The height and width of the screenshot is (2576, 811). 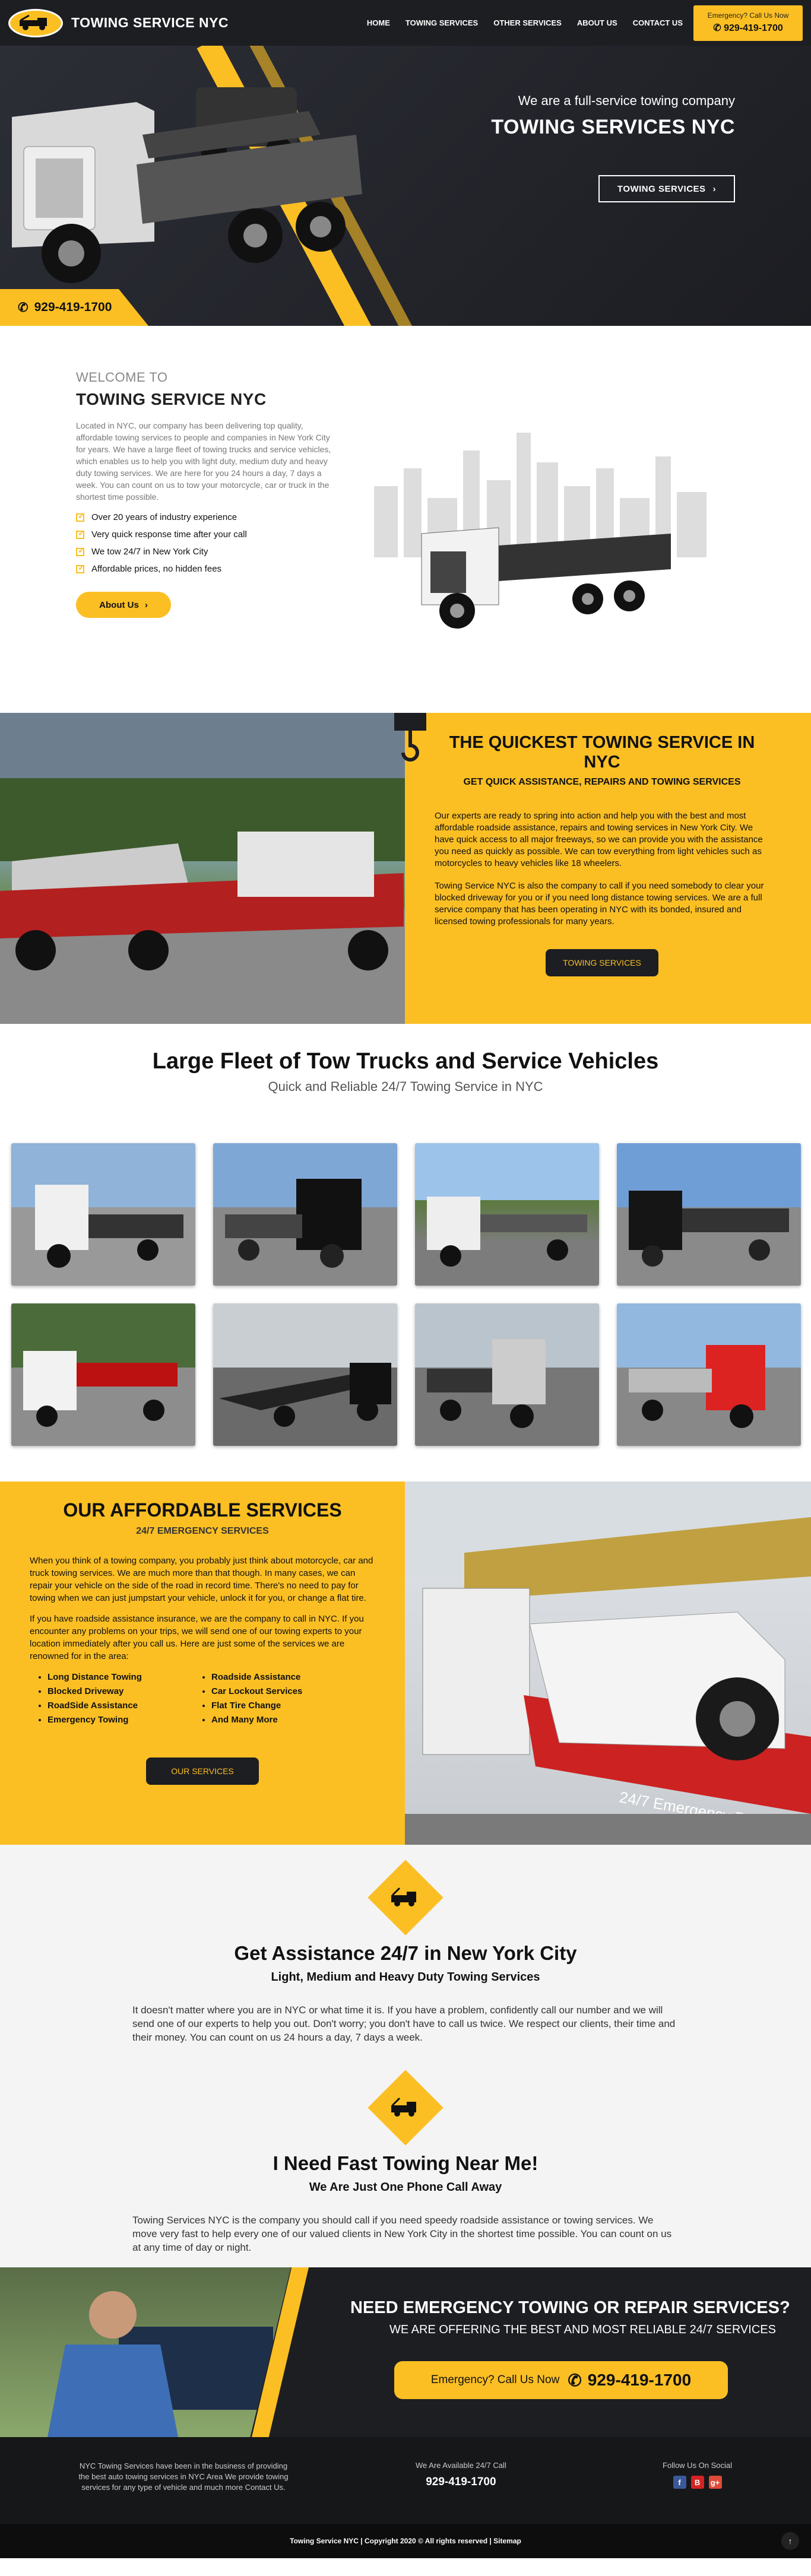 I want to click on feature-item: We tow 24/7 in New York City, so click(x=206, y=551).